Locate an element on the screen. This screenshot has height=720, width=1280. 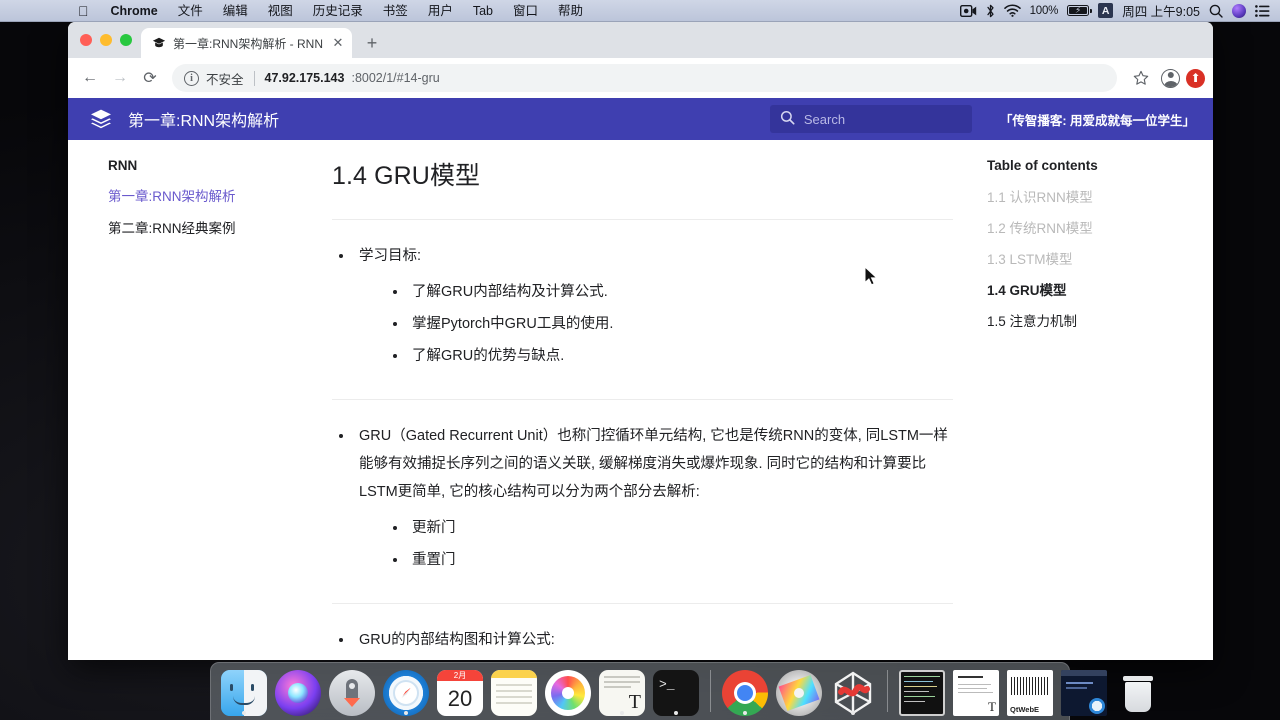
sidebar-heading: RNN is located at coordinates (123, 165).